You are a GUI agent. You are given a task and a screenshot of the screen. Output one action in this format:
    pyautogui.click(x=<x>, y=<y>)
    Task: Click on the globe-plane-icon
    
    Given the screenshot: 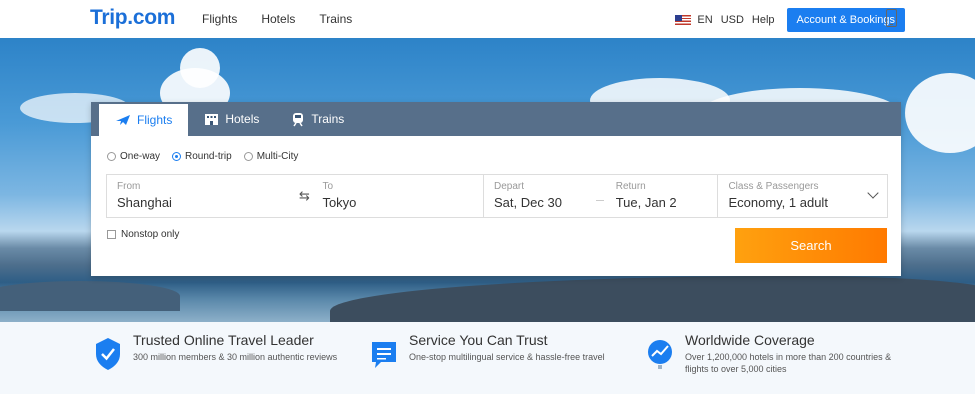 What is the action you would take?
    pyautogui.click(x=660, y=354)
    